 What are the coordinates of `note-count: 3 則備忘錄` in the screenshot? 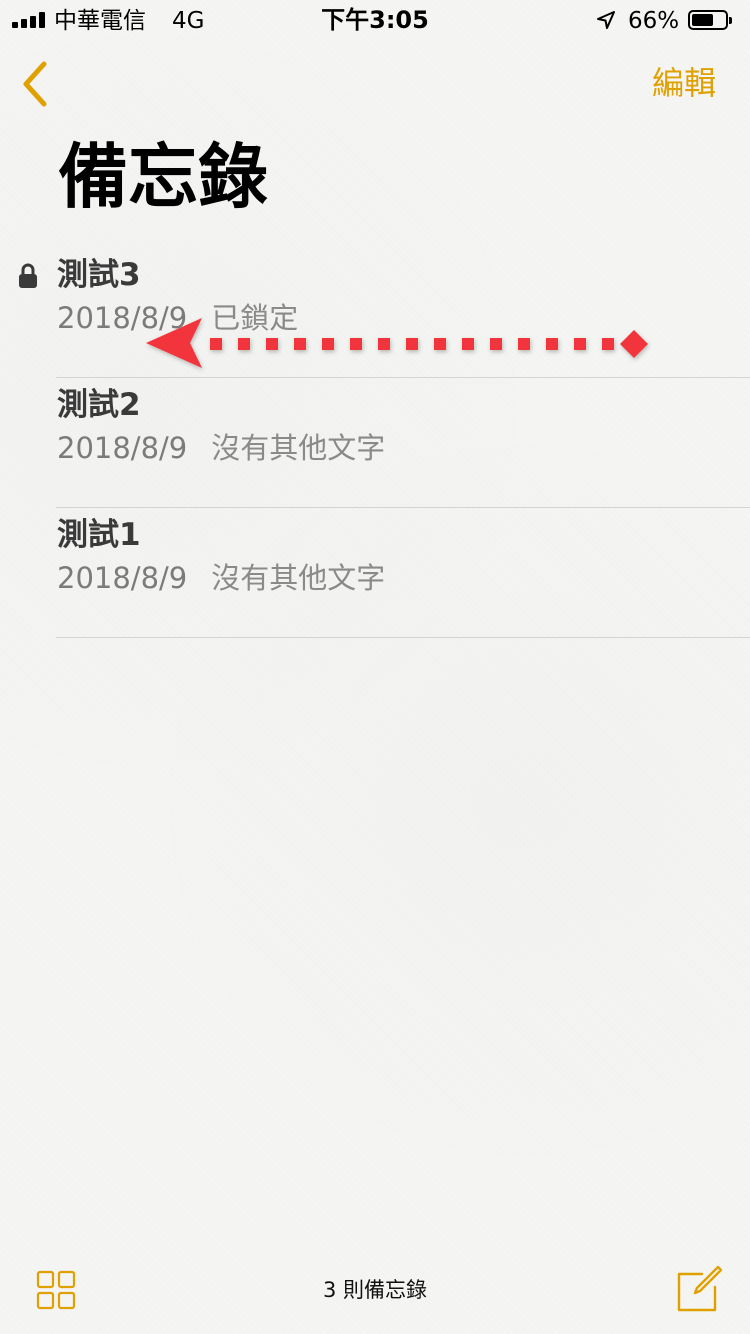 It's located at (375, 1290).